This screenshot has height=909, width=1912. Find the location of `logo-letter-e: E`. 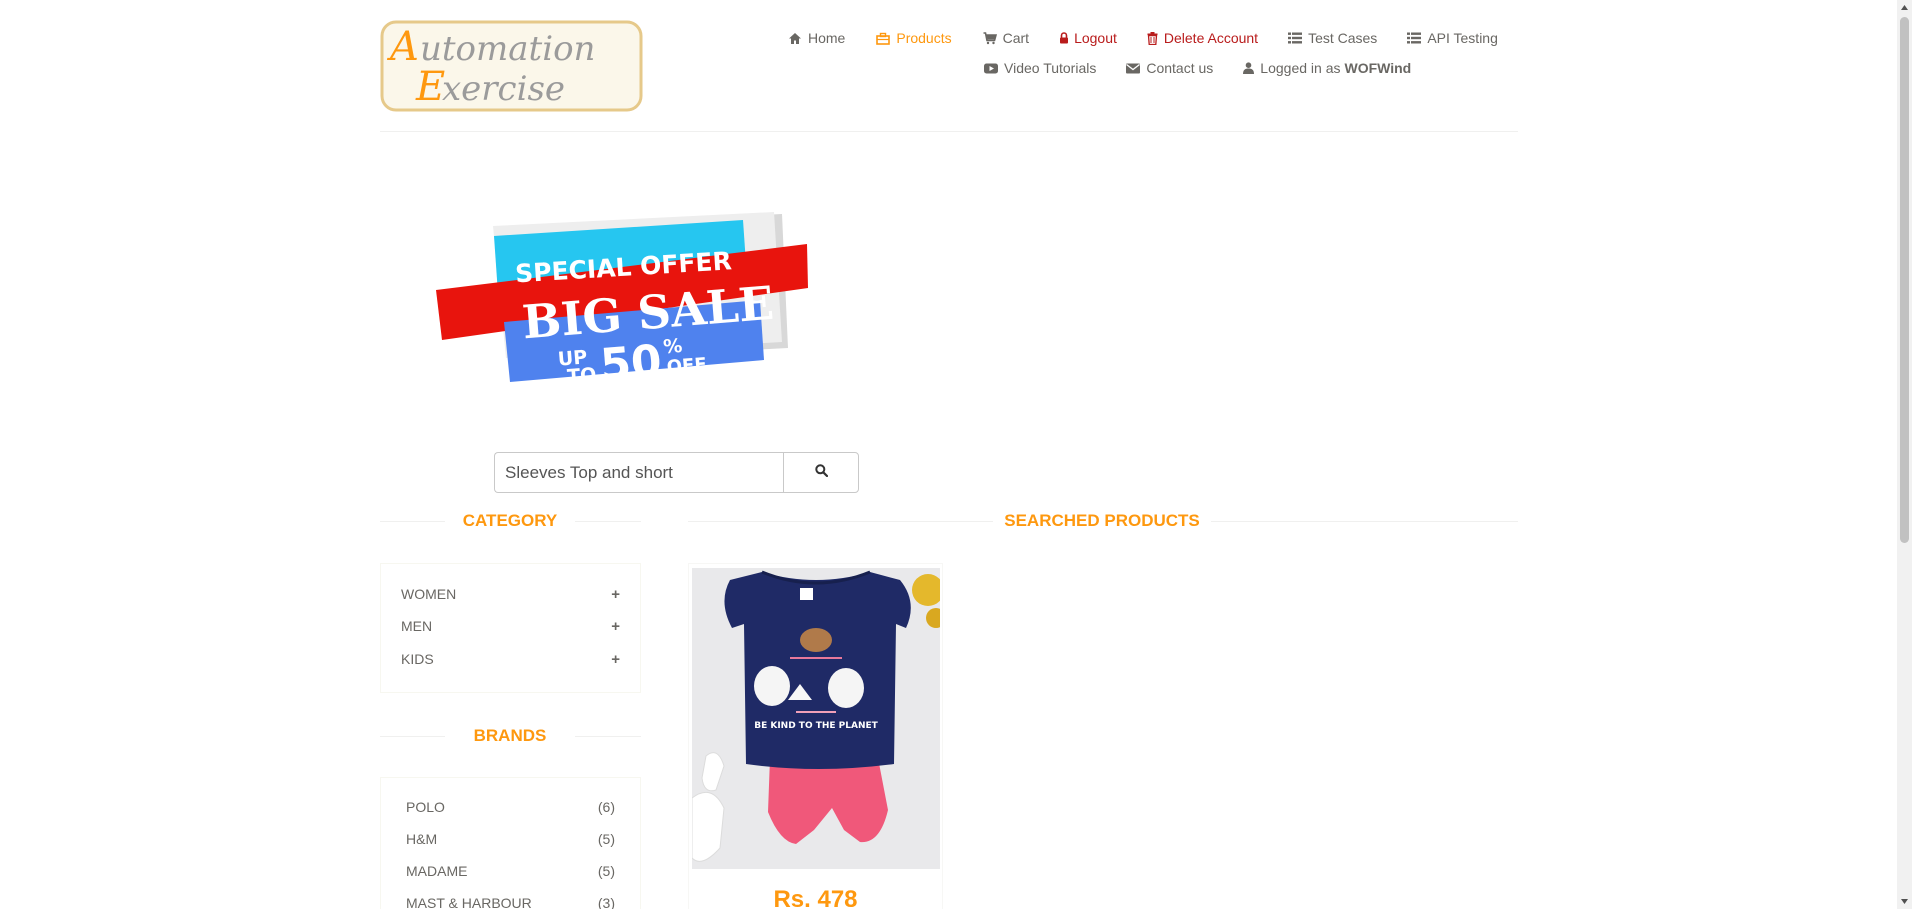

logo-letter-e: E is located at coordinates (430, 87).